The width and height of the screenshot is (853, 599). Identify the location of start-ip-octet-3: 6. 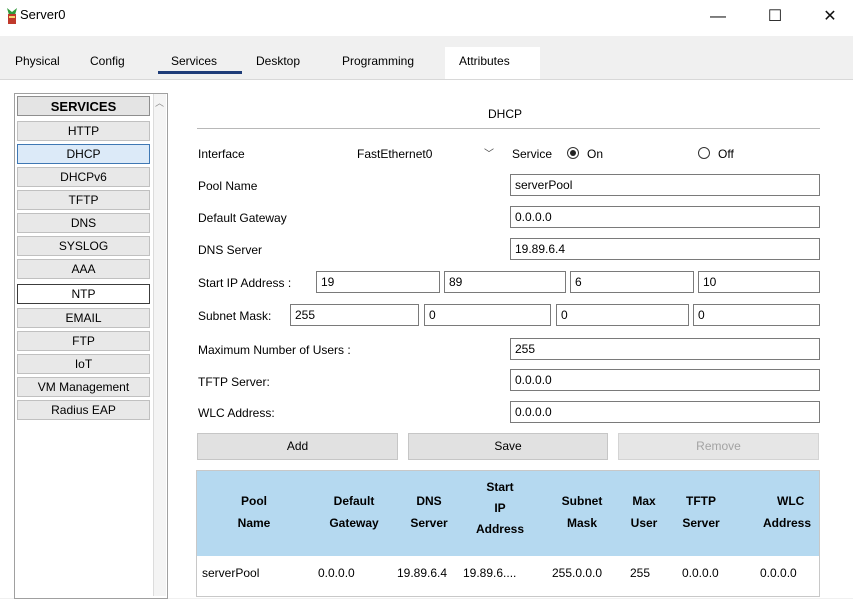
(632, 282).